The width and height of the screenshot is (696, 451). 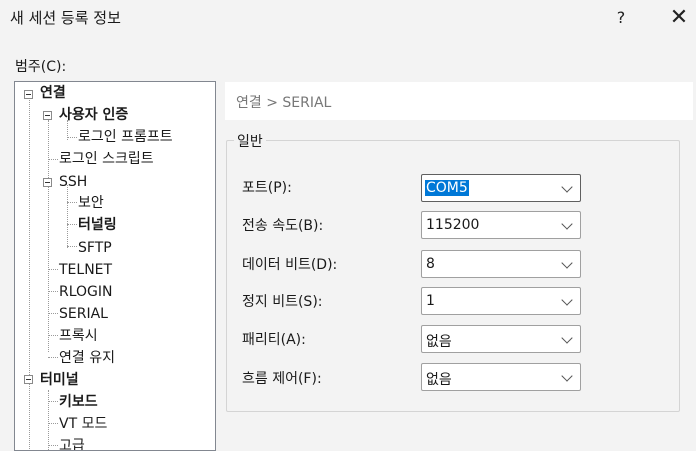 I want to click on data-bits-select: 8, so click(x=501, y=264).